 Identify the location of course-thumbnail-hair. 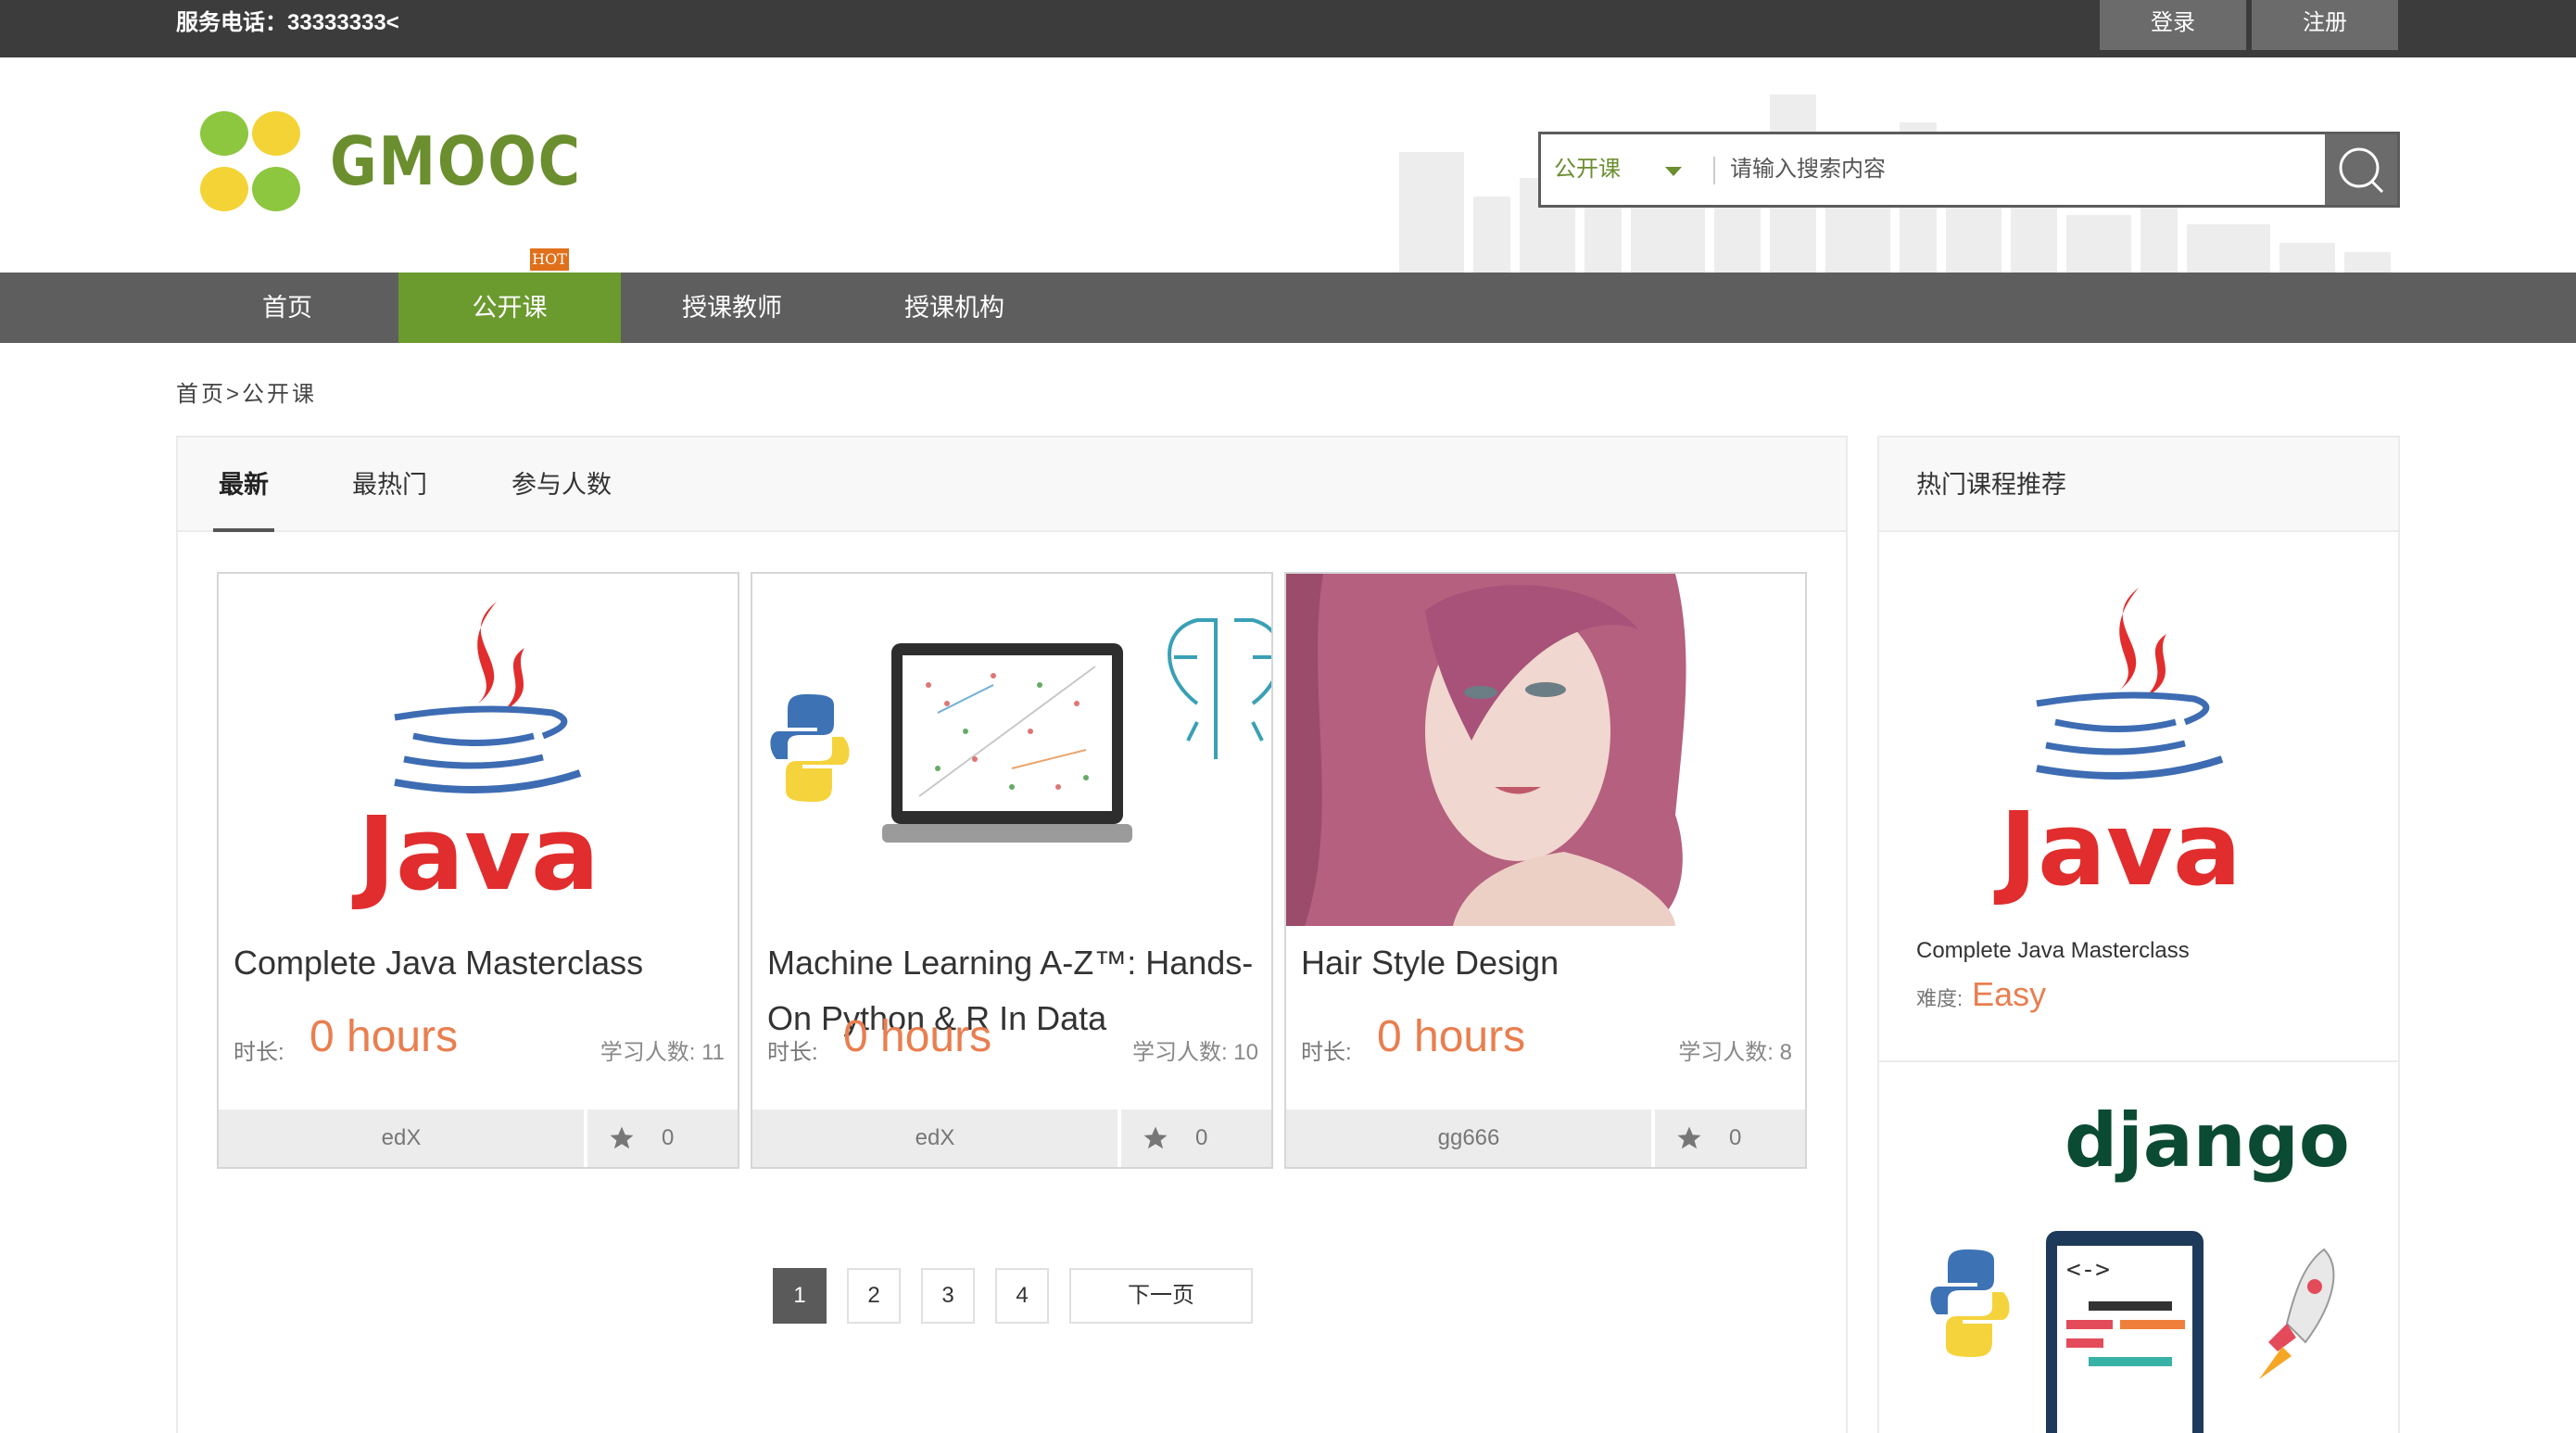
(1545, 750).